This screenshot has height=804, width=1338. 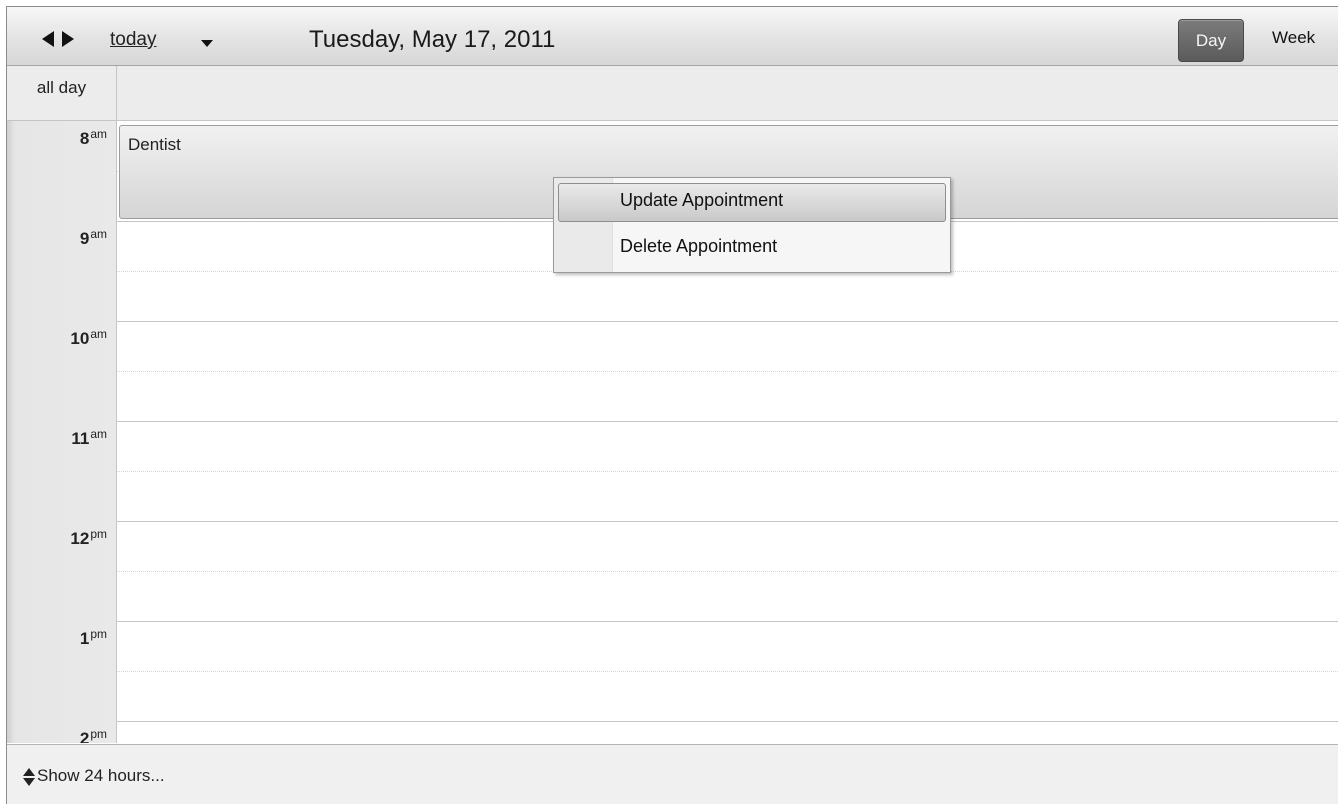 I want to click on chevron-right-icon, so click(x=68, y=39).